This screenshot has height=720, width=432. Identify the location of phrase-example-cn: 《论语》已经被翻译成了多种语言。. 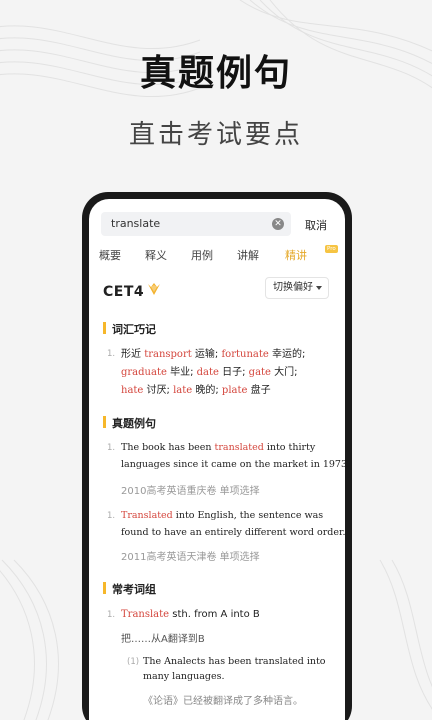
(223, 701).